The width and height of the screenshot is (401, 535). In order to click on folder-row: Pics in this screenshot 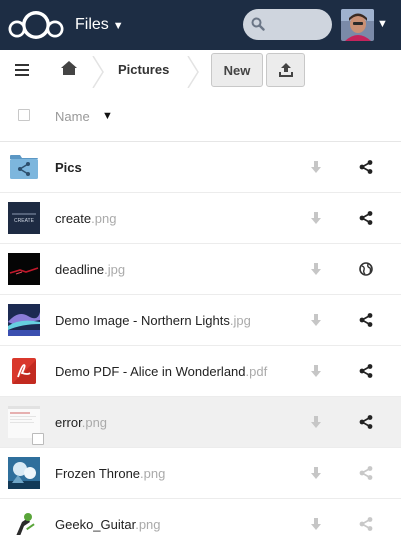, I will do `click(200, 167)`.